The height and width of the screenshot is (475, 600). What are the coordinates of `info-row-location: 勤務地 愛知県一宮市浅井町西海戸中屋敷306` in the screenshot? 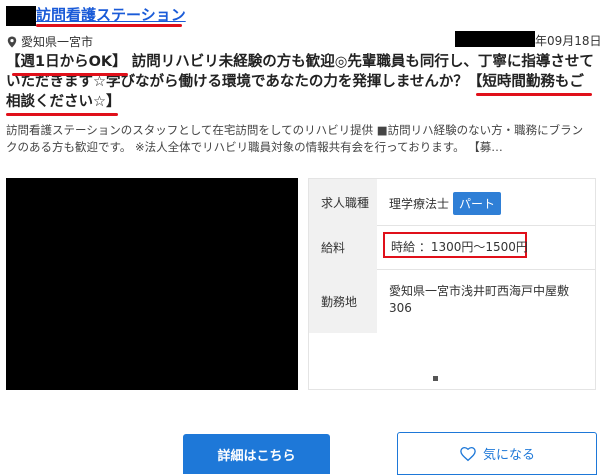 It's located at (452, 301).